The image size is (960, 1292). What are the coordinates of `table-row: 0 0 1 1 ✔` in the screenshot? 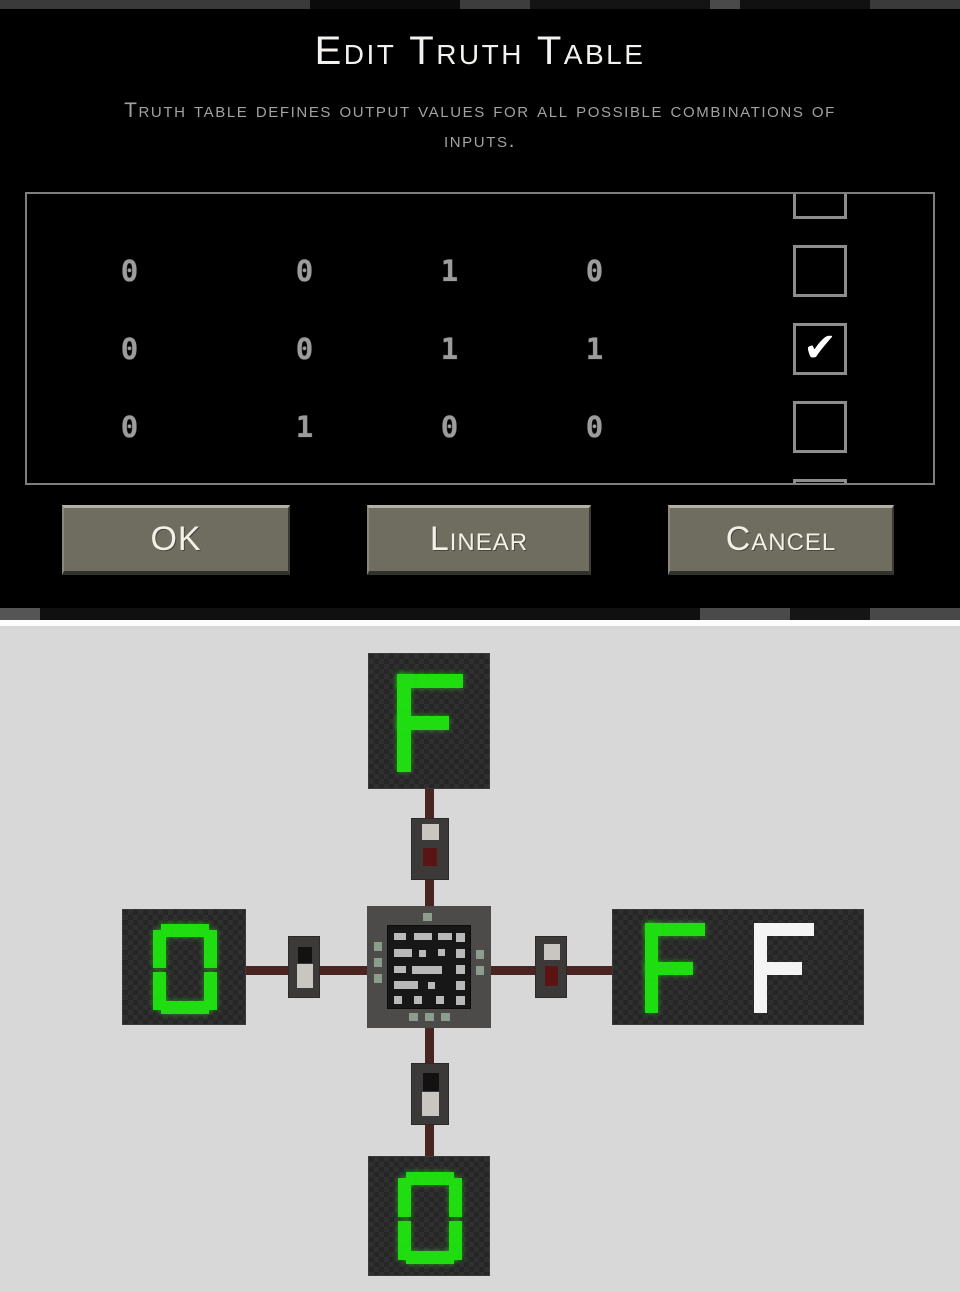 It's located at (480, 349).